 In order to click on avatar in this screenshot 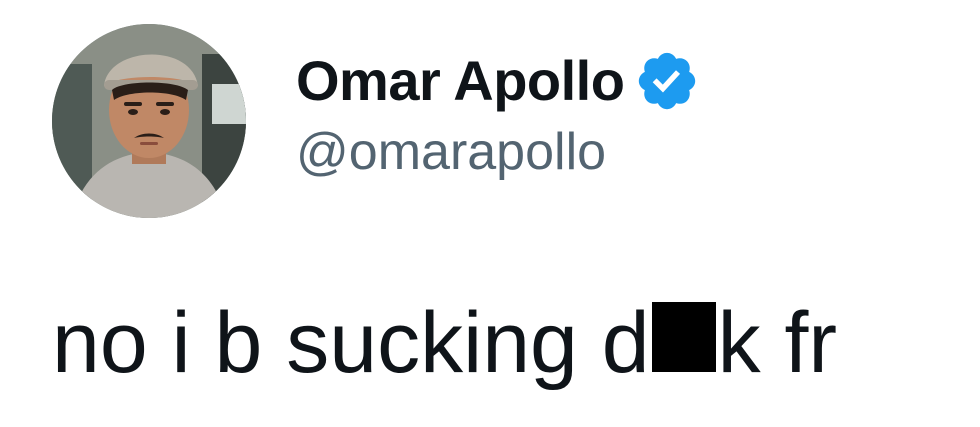, I will do `click(149, 121)`.